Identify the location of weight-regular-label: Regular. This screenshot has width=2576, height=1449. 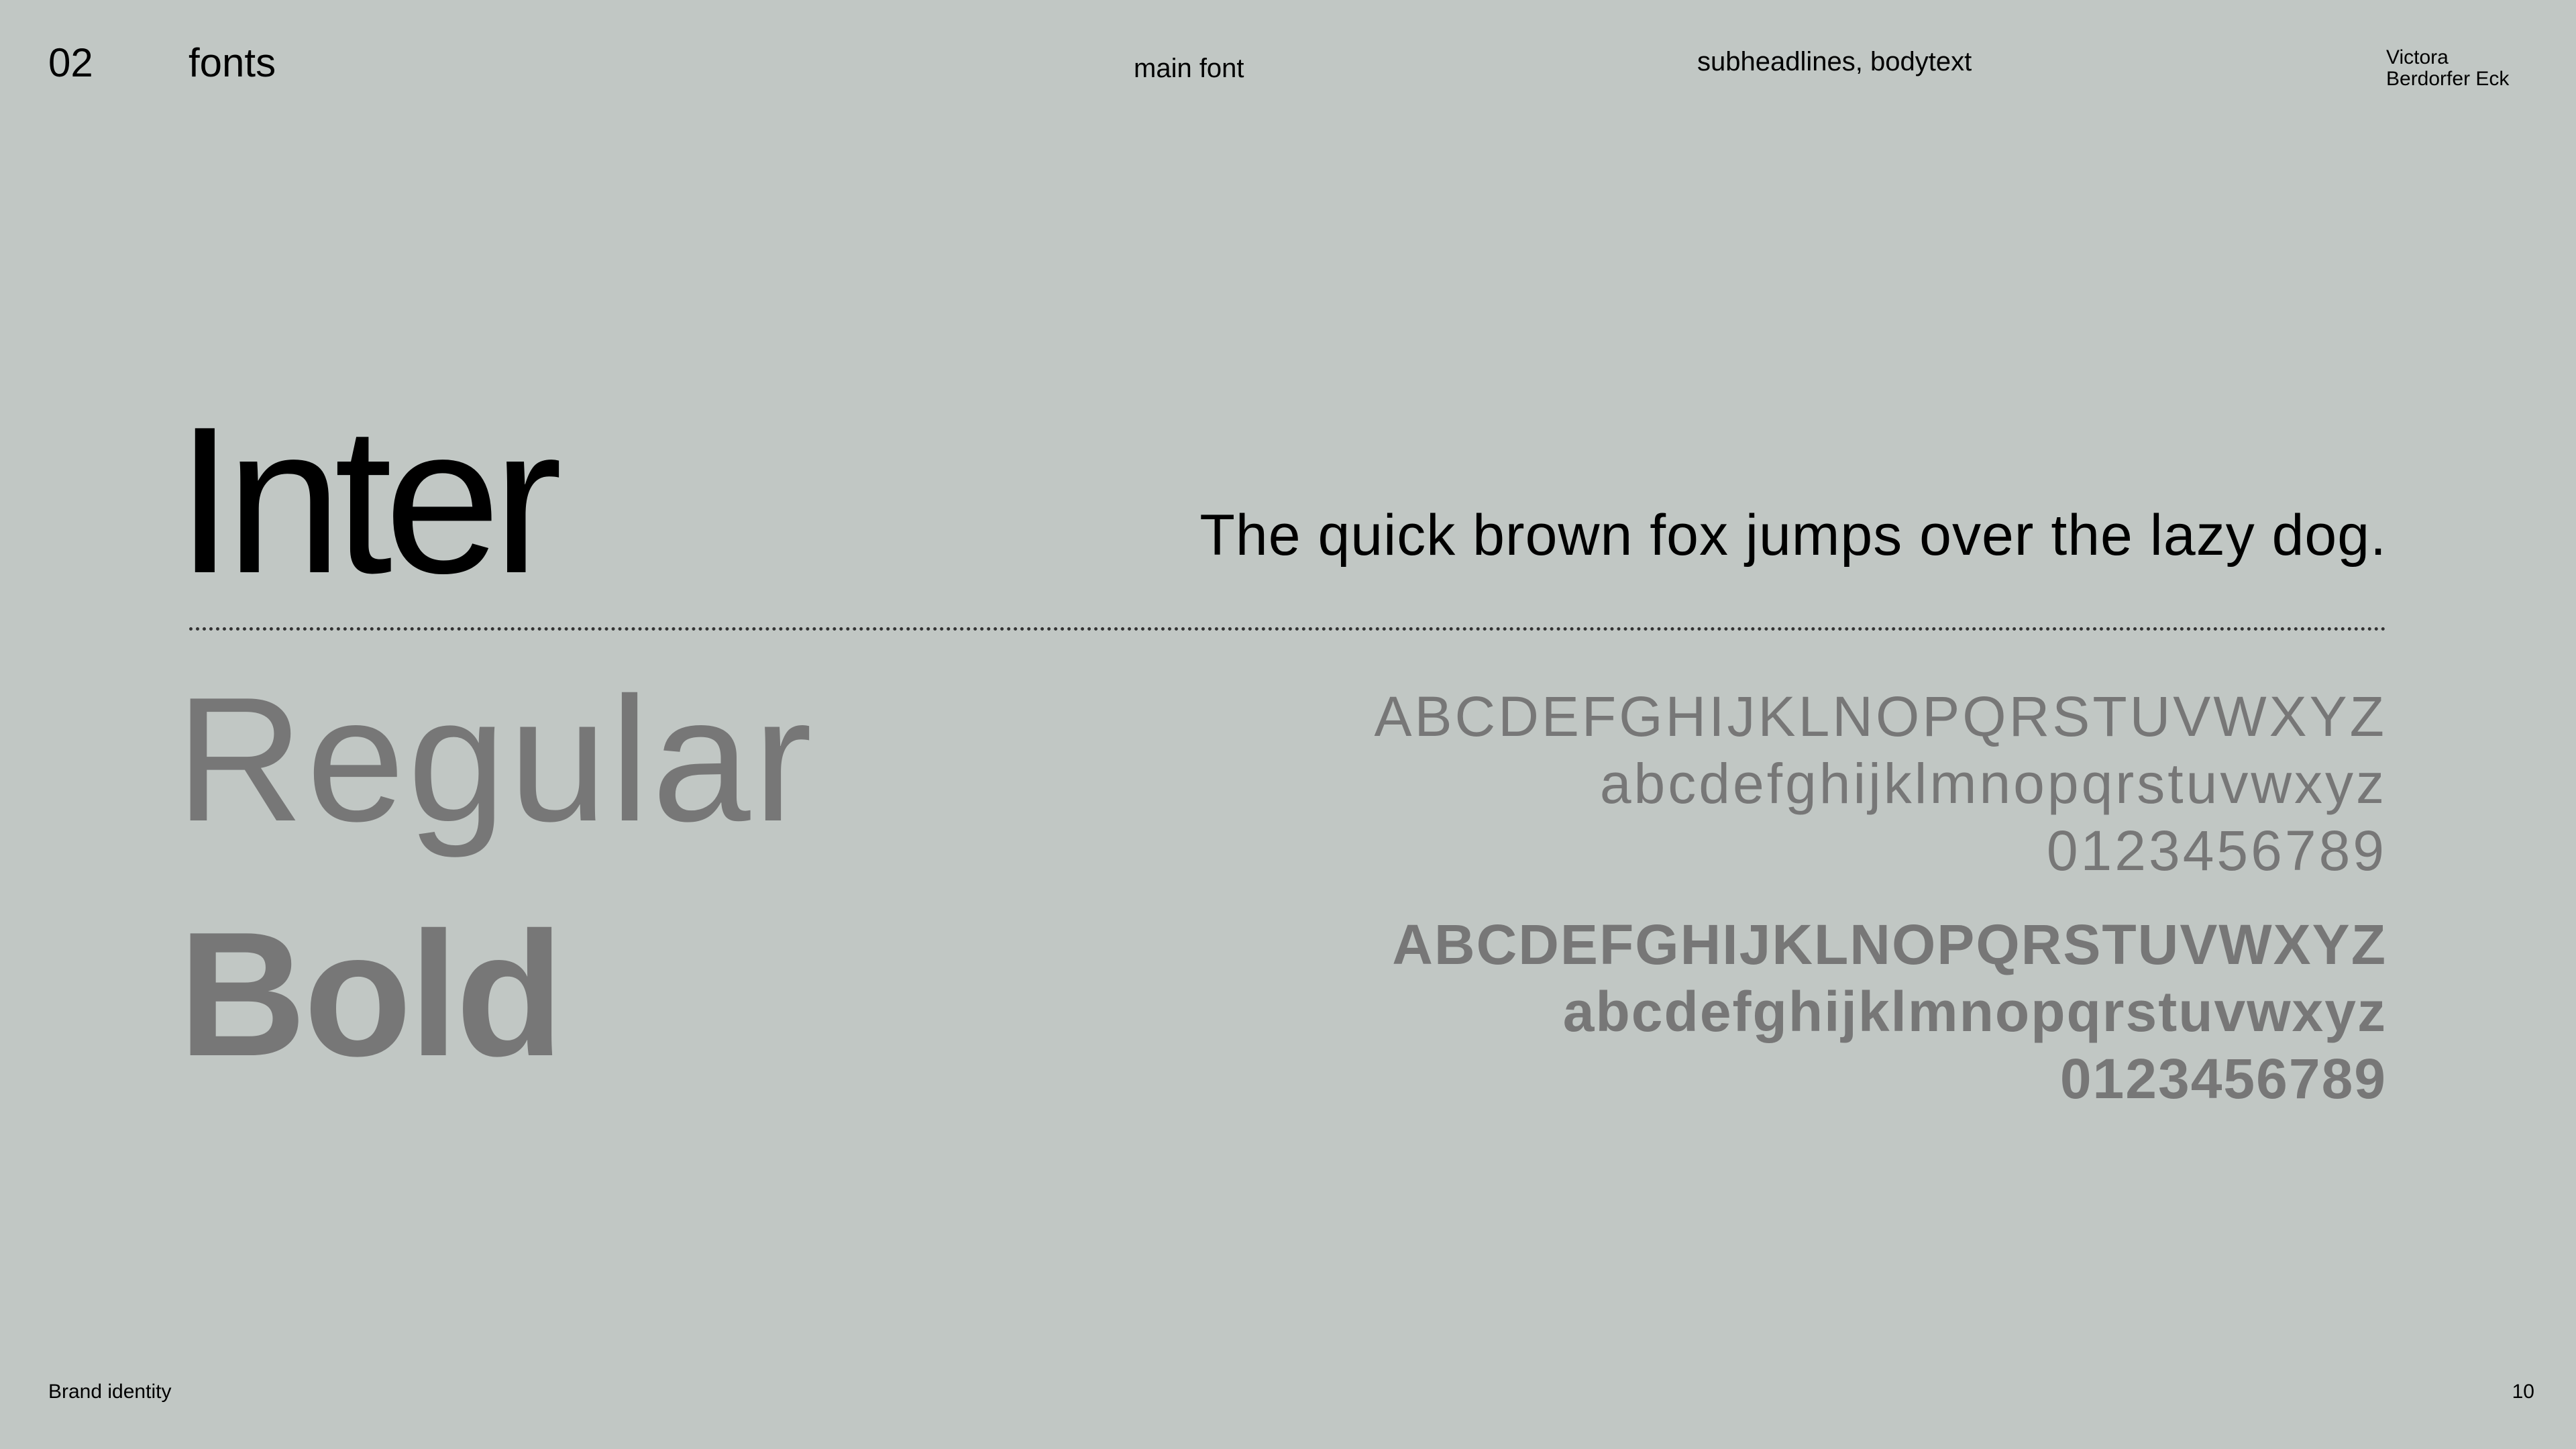
(495, 759).